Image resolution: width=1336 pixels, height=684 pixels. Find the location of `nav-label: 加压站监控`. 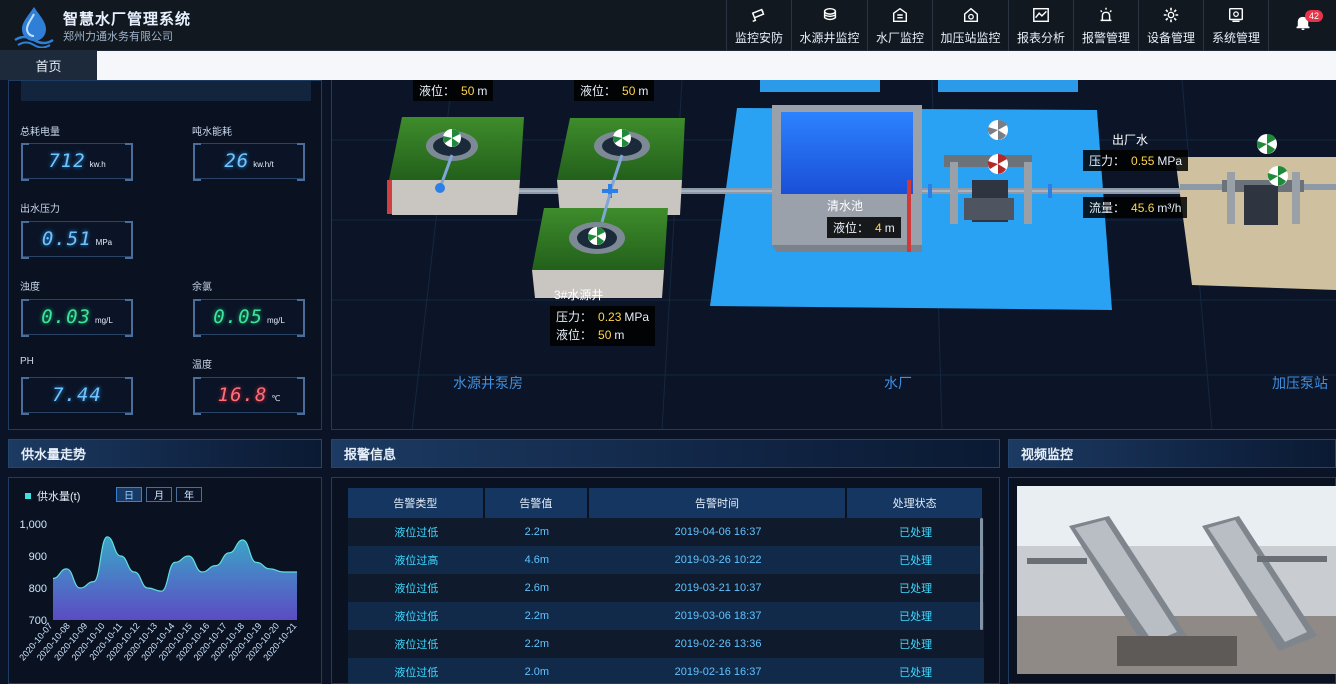

nav-label: 加压站监控 is located at coordinates (970, 37).